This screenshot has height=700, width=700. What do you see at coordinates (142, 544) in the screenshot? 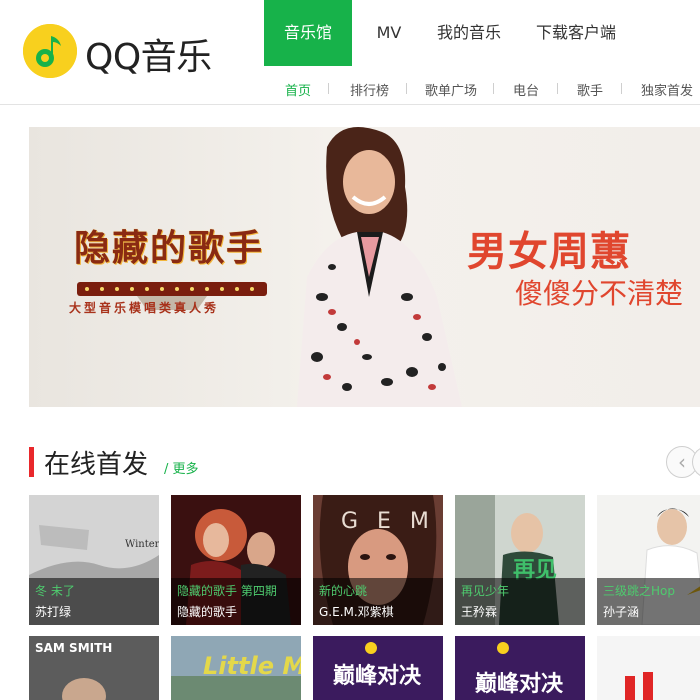
I see `album-art-text: Winter Endless` at bounding box center [142, 544].